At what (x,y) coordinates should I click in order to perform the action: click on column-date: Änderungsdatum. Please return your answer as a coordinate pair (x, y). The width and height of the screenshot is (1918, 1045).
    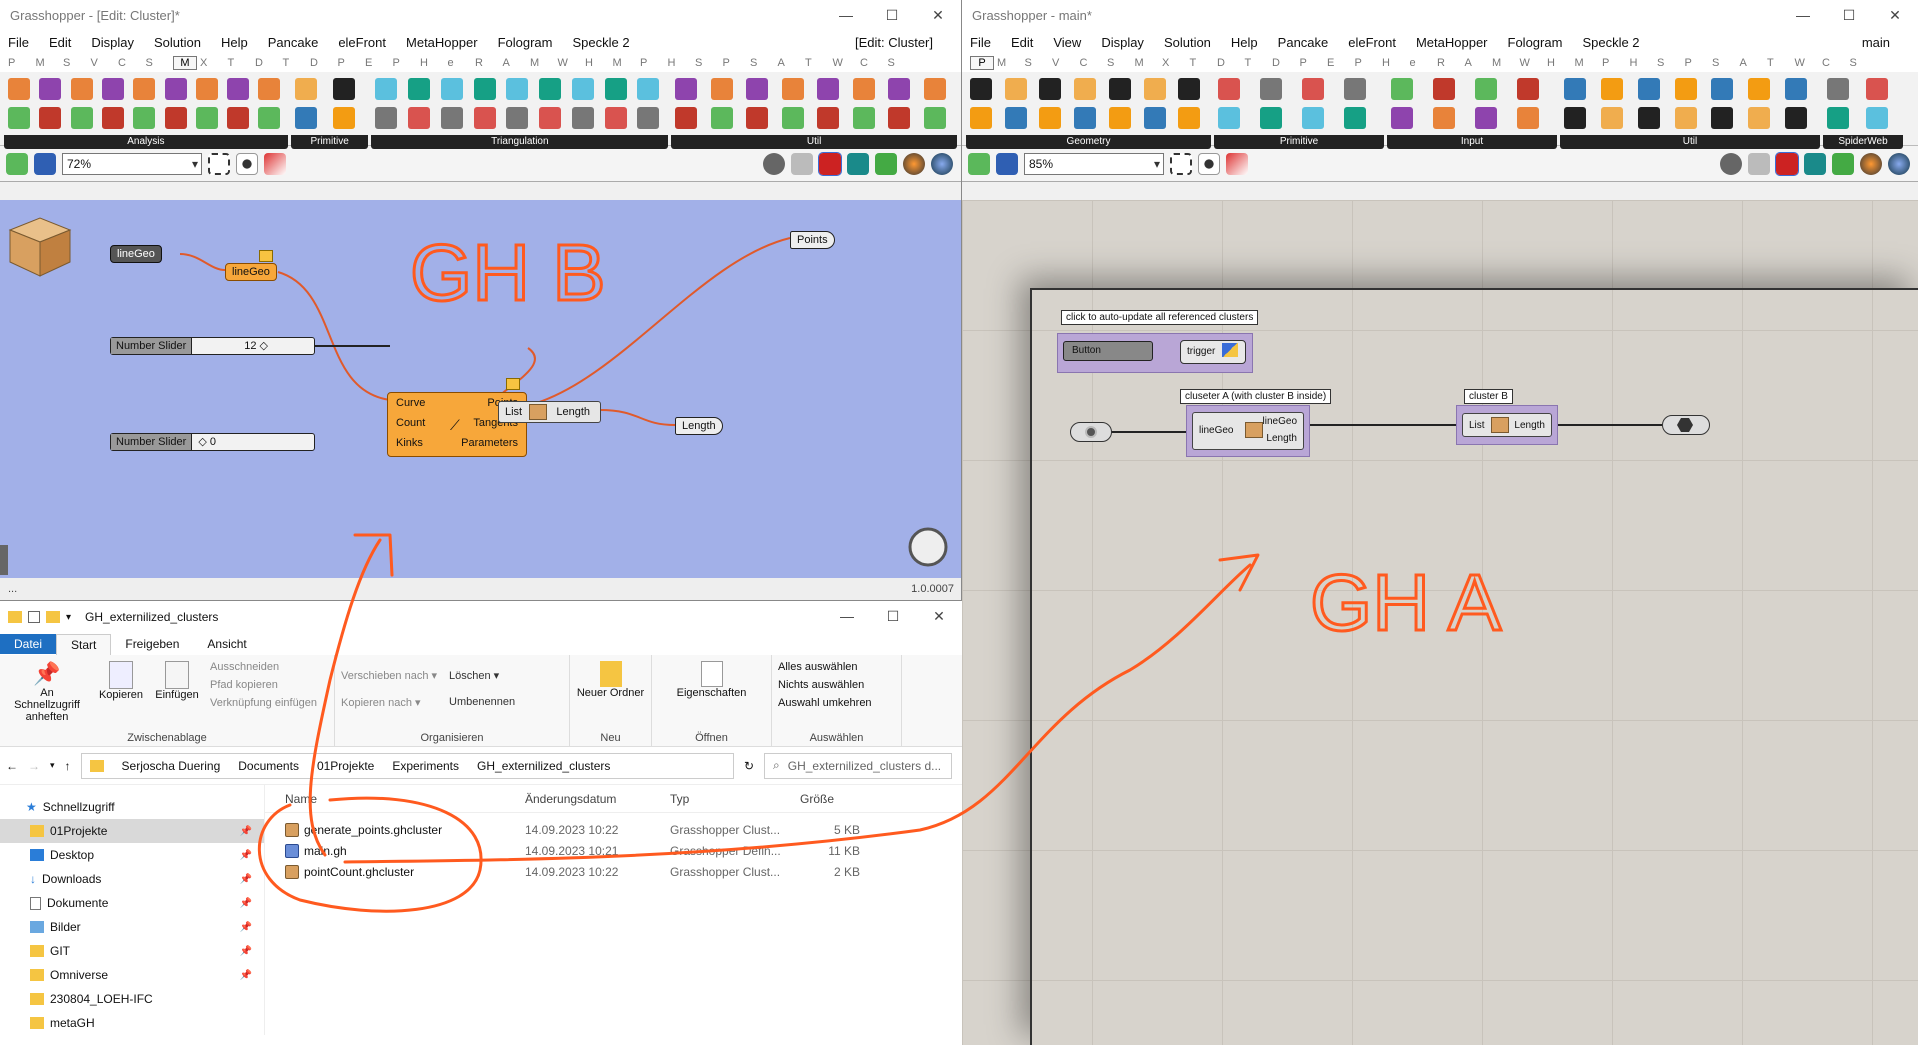
    Looking at the image, I should click on (597, 799).